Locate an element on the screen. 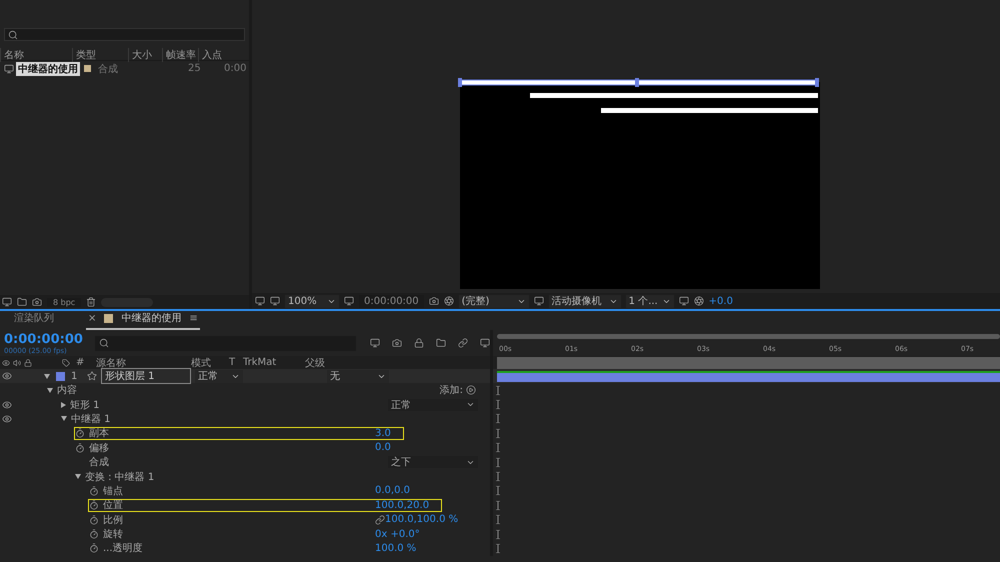 Image resolution: width=1000 pixels, height=562 pixels. column-header: 模式 is located at coordinates (210, 363).